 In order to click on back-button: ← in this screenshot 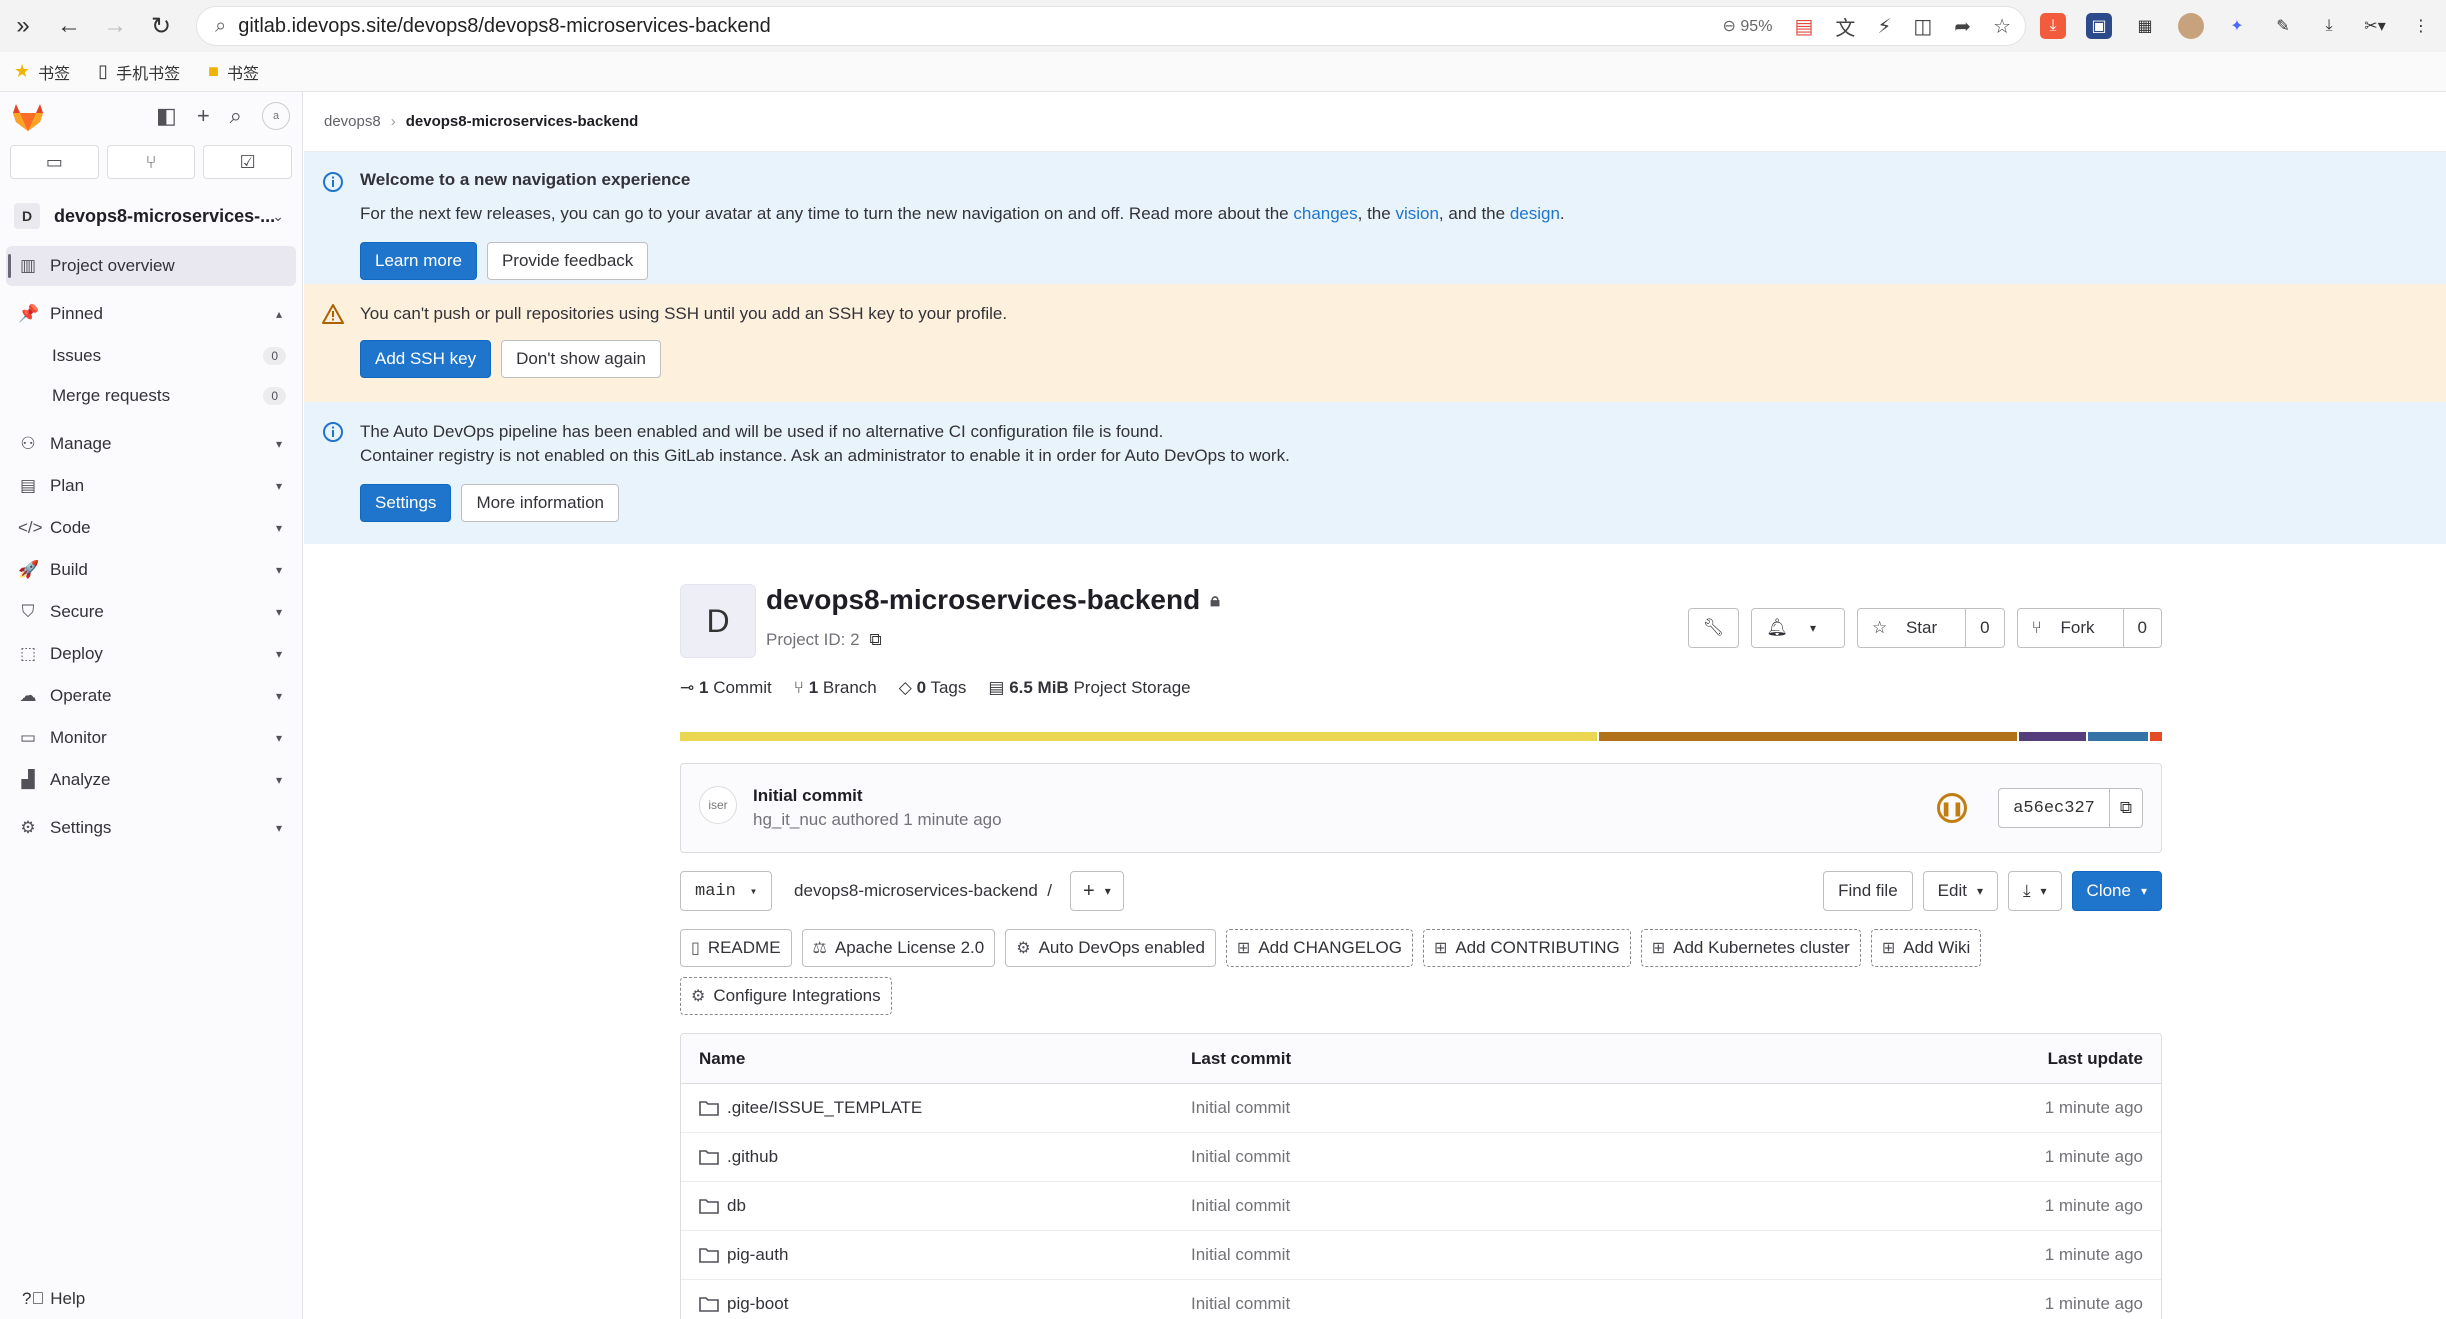, I will do `click(69, 26)`.